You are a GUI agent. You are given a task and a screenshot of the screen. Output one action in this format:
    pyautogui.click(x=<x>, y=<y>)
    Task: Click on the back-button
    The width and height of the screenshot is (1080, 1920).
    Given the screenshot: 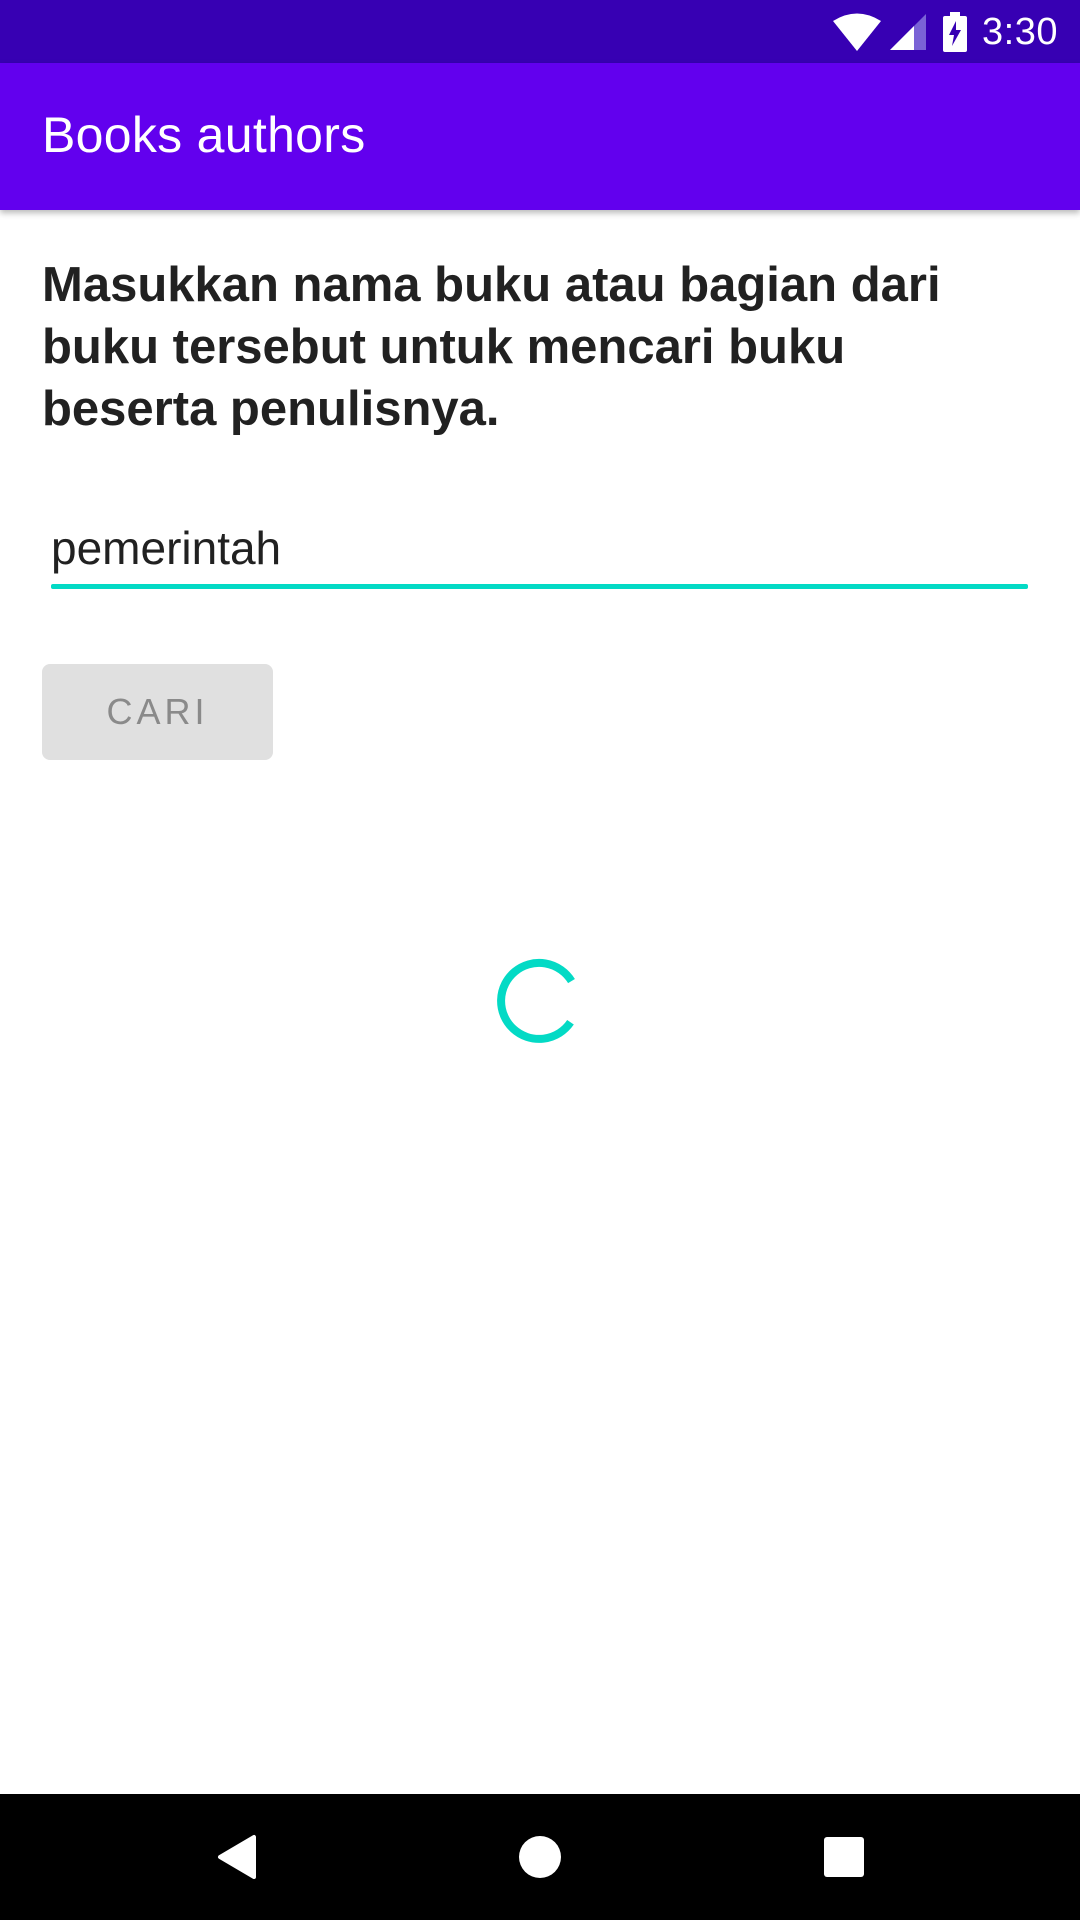 What is the action you would take?
    pyautogui.click(x=236, y=1857)
    